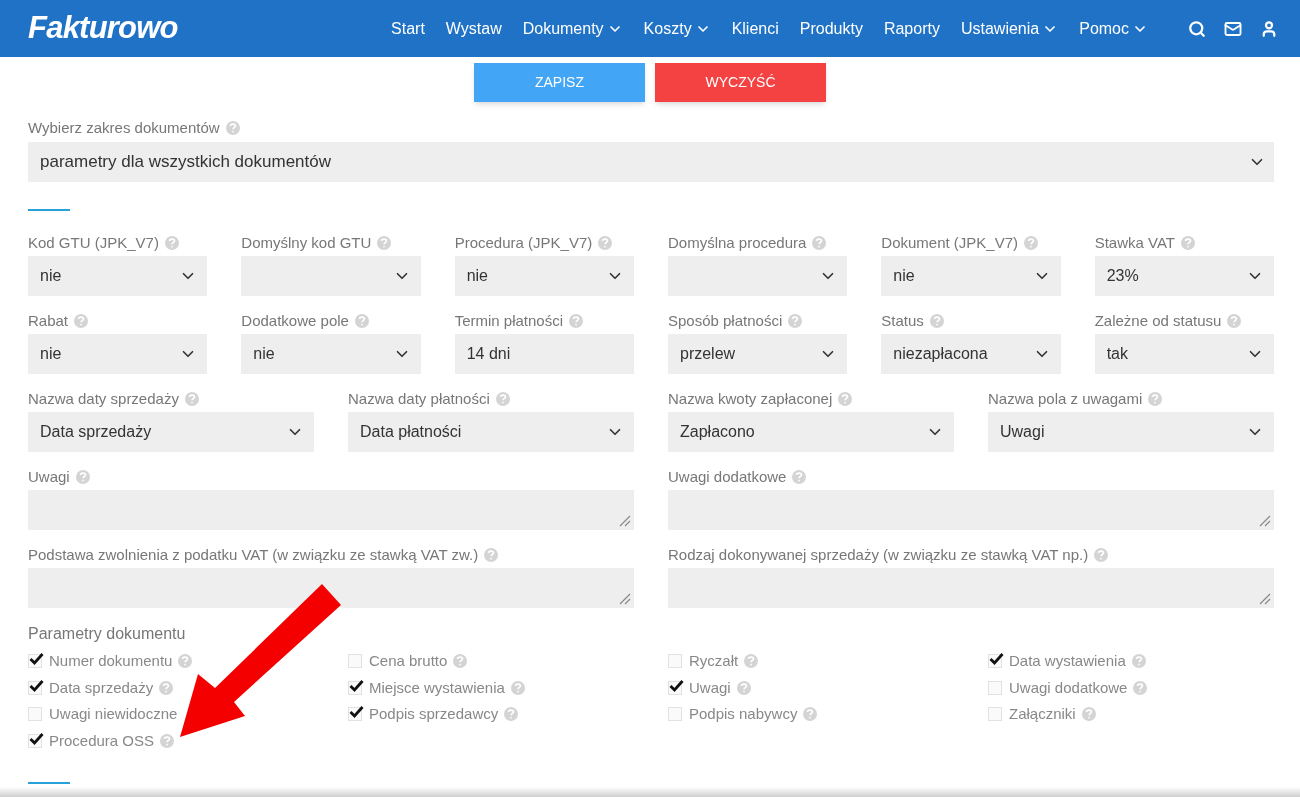  Describe the element at coordinates (48, 320) in the screenshot. I see `field-label: Rabat` at that location.